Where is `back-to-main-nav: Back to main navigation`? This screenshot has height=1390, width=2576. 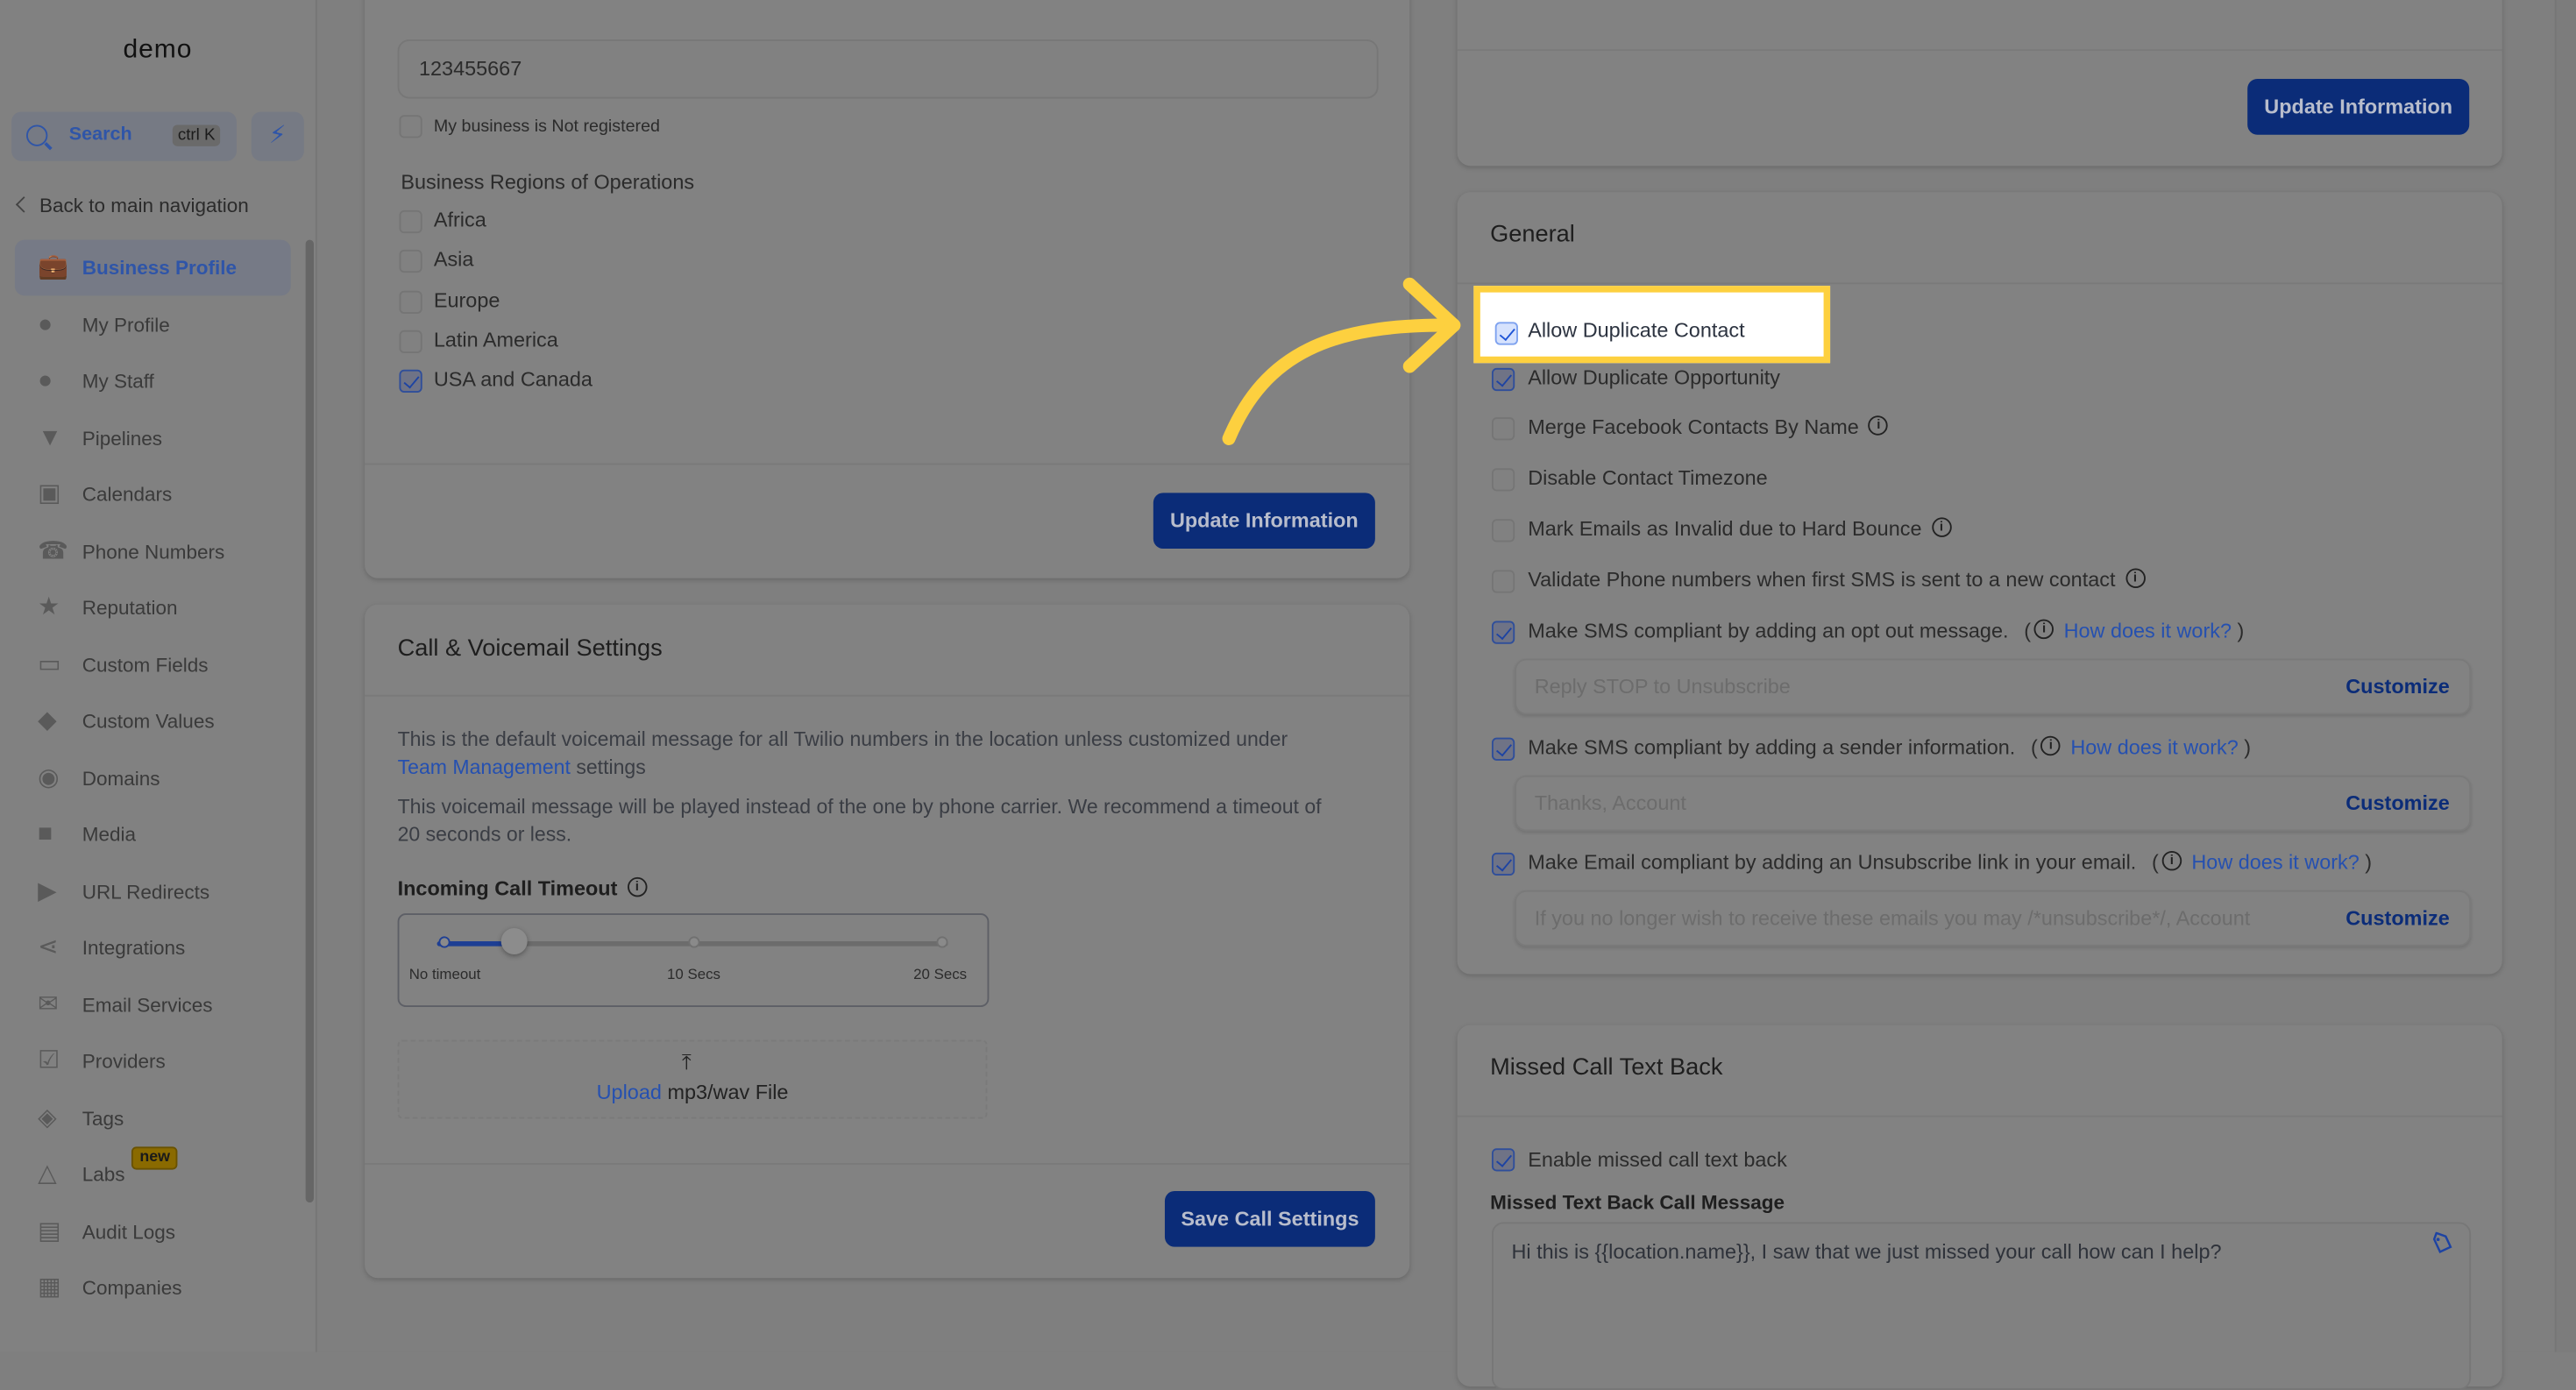
back-to-main-nav: Back to main navigation is located at coordinates (132, 205).